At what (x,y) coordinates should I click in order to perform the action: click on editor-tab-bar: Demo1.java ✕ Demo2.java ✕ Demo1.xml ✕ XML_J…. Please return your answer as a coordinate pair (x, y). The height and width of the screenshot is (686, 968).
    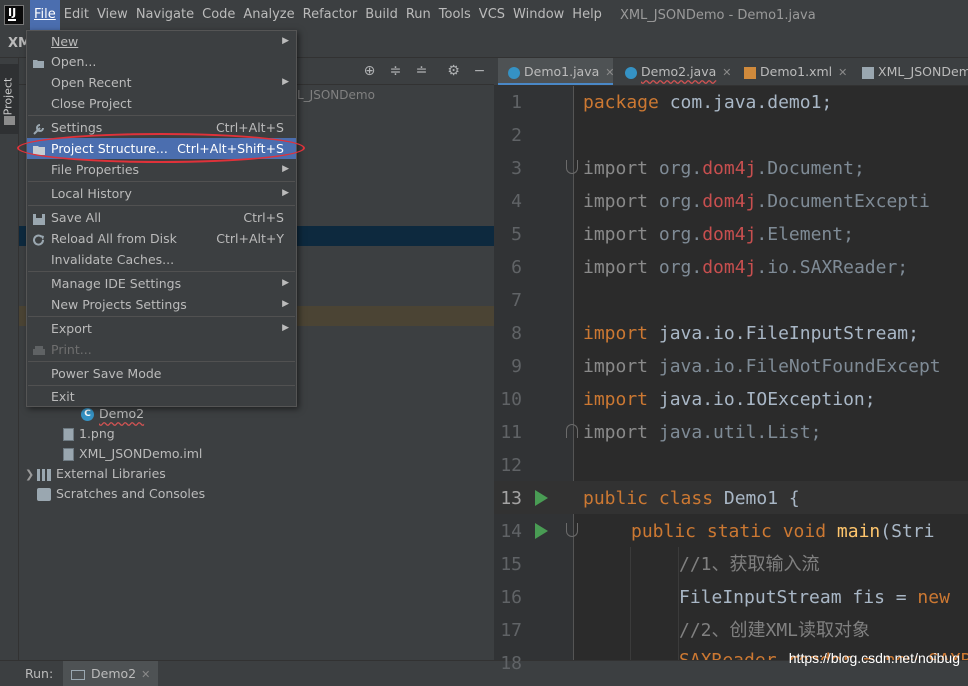
    Looking at the image, I should click on (731, 72).